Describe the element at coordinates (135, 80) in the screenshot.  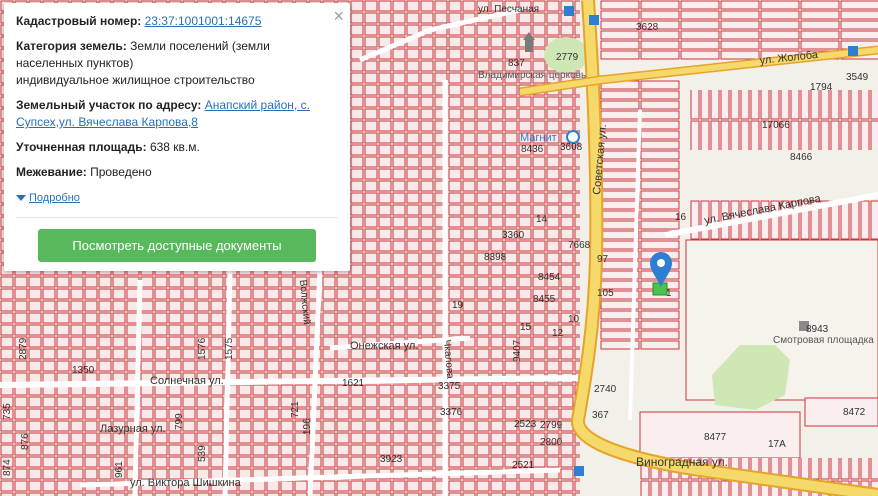
I see `land-use-value: индивидуальное жилищное строительство` at that location.